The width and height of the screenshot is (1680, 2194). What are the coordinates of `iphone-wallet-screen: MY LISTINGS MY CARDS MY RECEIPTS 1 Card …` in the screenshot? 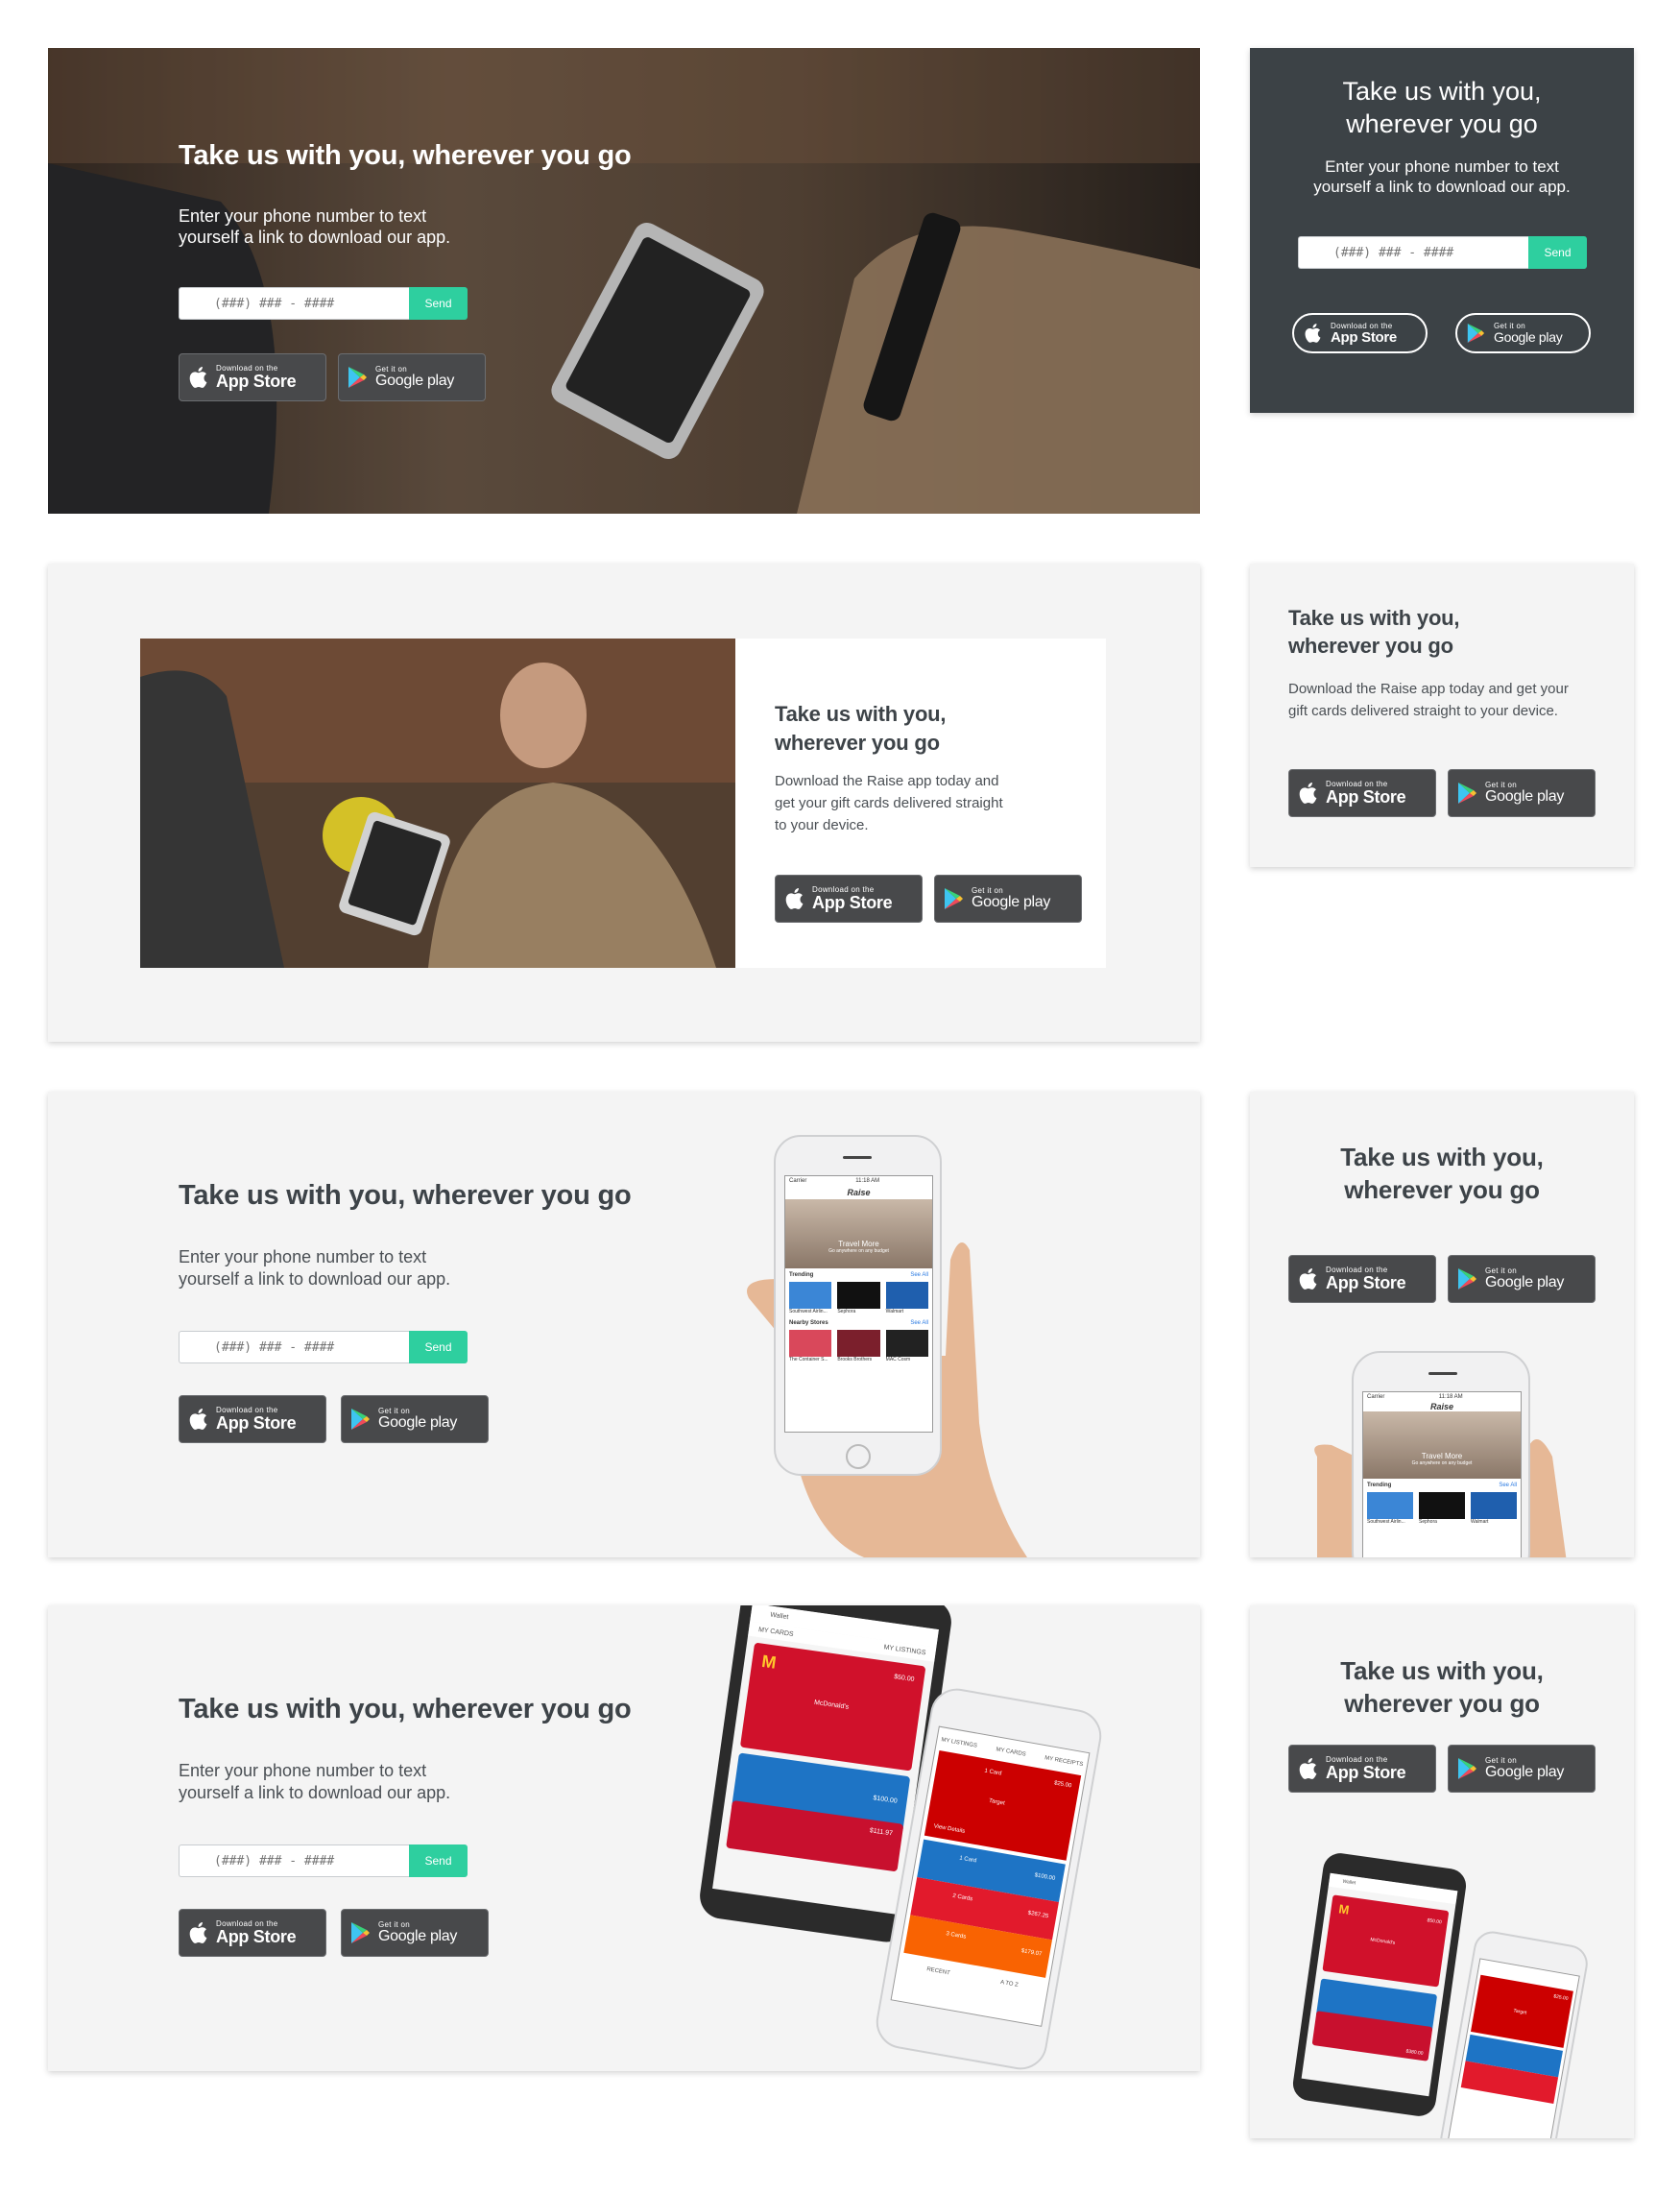 It's located at (991, 1876).